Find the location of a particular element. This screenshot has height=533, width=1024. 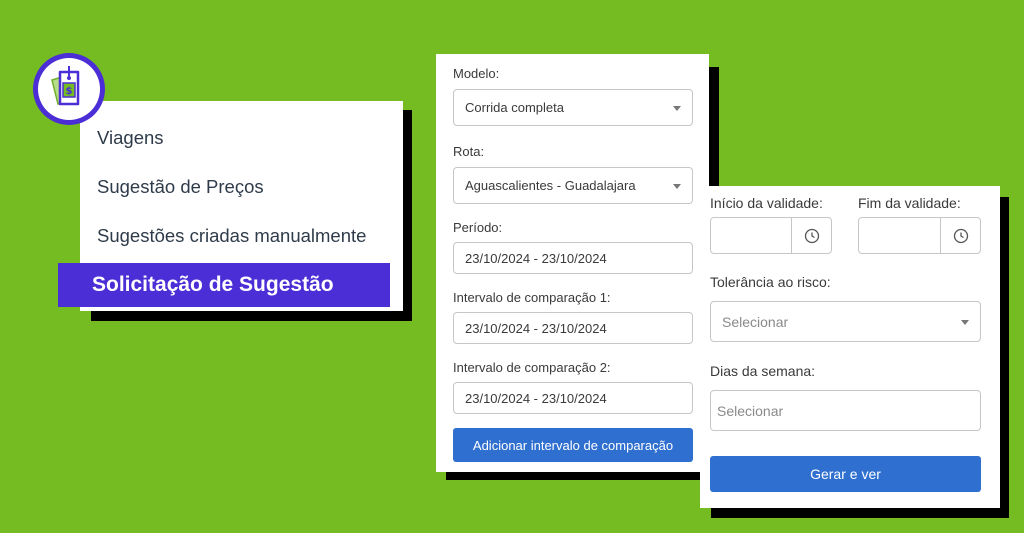

fim-label: Fim da validade: is located at coordinates (909, 203).